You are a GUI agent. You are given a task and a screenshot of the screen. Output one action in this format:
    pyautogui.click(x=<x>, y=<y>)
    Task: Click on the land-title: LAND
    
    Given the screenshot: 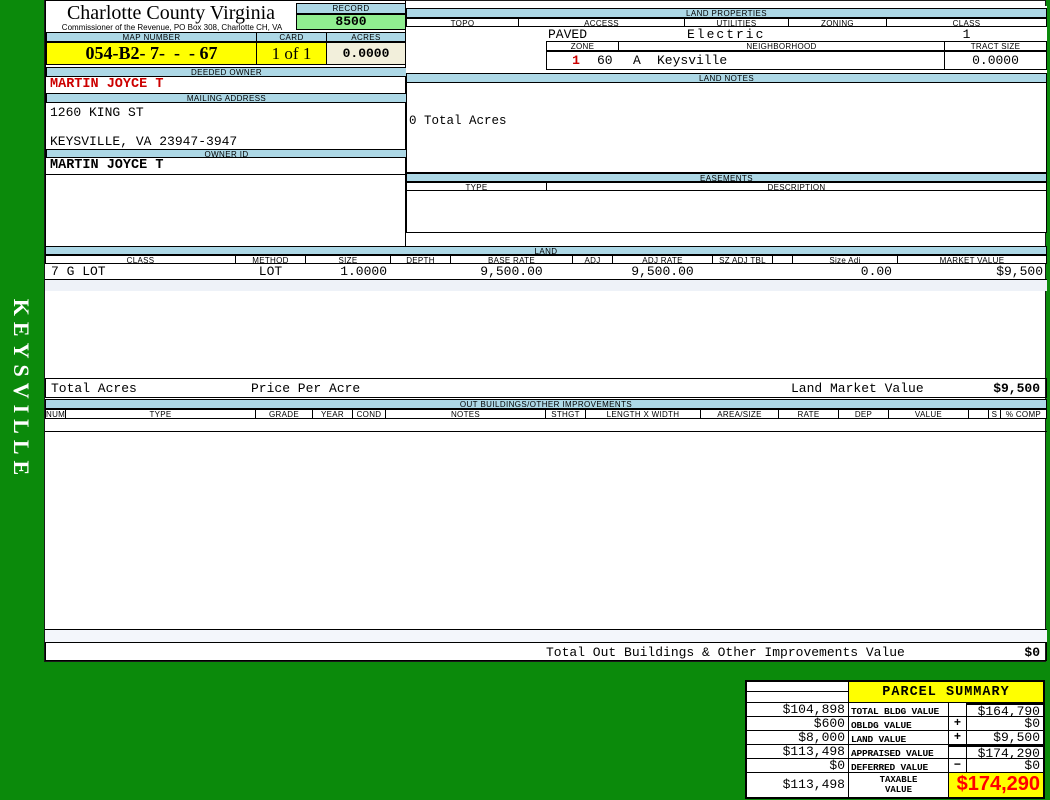 What is the action you would take?
    pyautogui.click(x=546, y=250)
    